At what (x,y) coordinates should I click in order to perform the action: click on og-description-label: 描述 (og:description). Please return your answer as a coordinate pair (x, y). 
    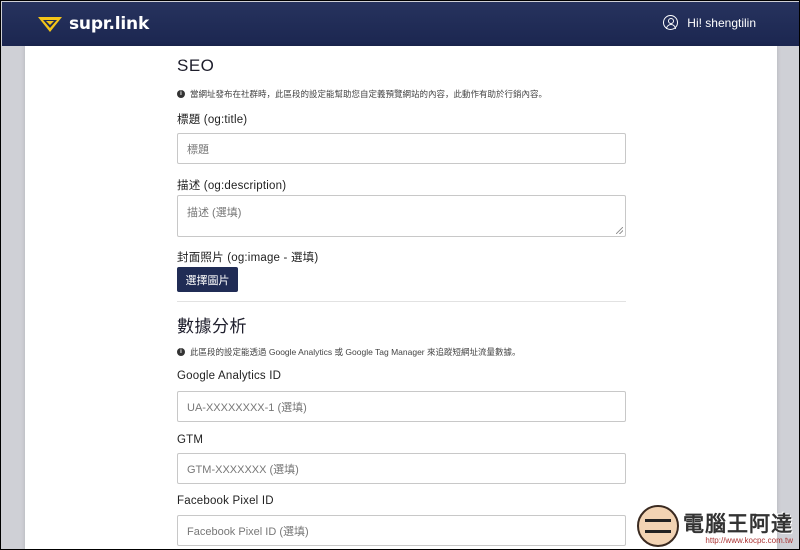
    Looking at the image, I should click on (232, 186).